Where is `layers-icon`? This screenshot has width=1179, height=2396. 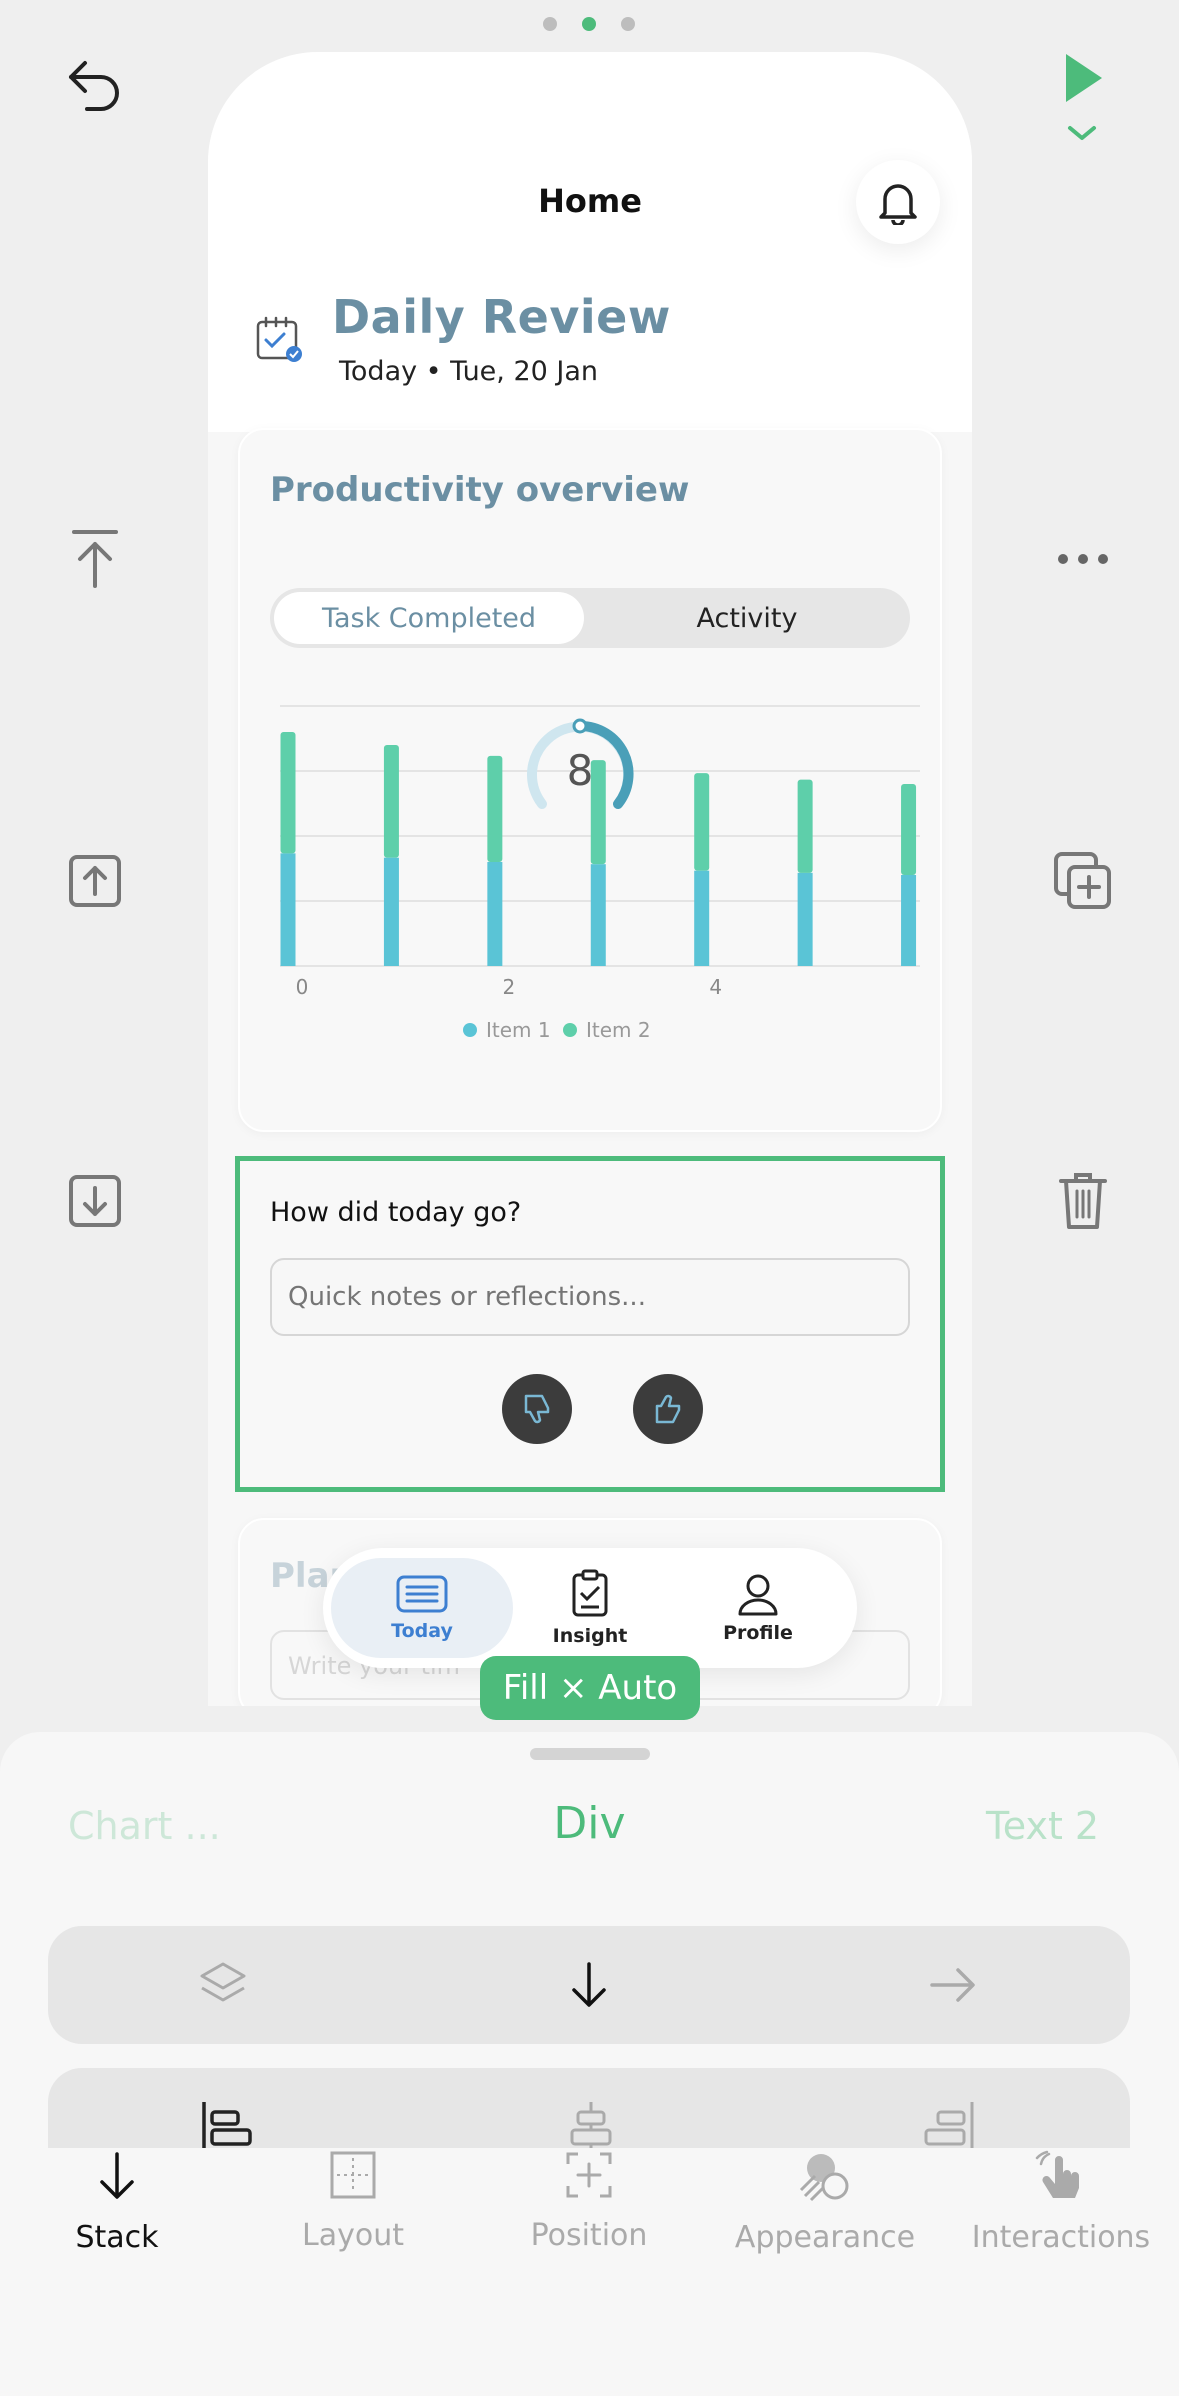 layers-icon is located at coordinates (223, 1982).